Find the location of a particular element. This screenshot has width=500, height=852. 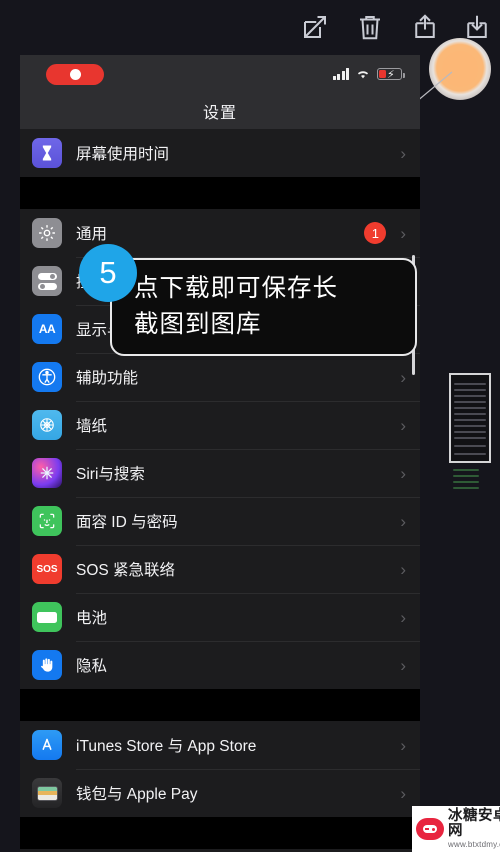

sos-icon: SOS is located at coordinates (47, 569).